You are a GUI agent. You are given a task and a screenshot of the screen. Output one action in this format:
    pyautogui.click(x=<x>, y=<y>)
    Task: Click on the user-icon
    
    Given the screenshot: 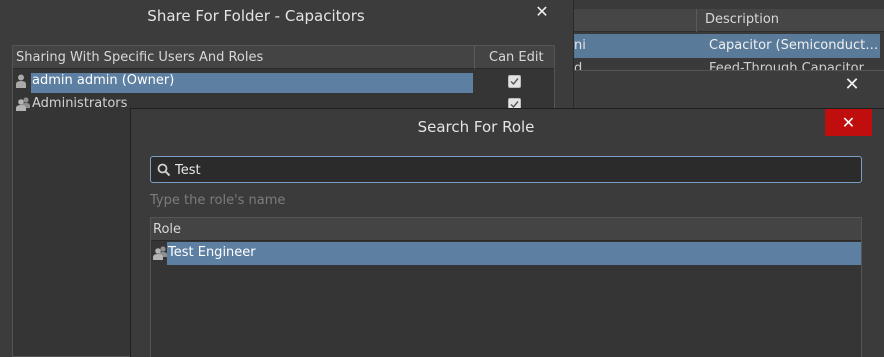 What is the action you would take?
    pyautogui.click(x=23, y=81)
    